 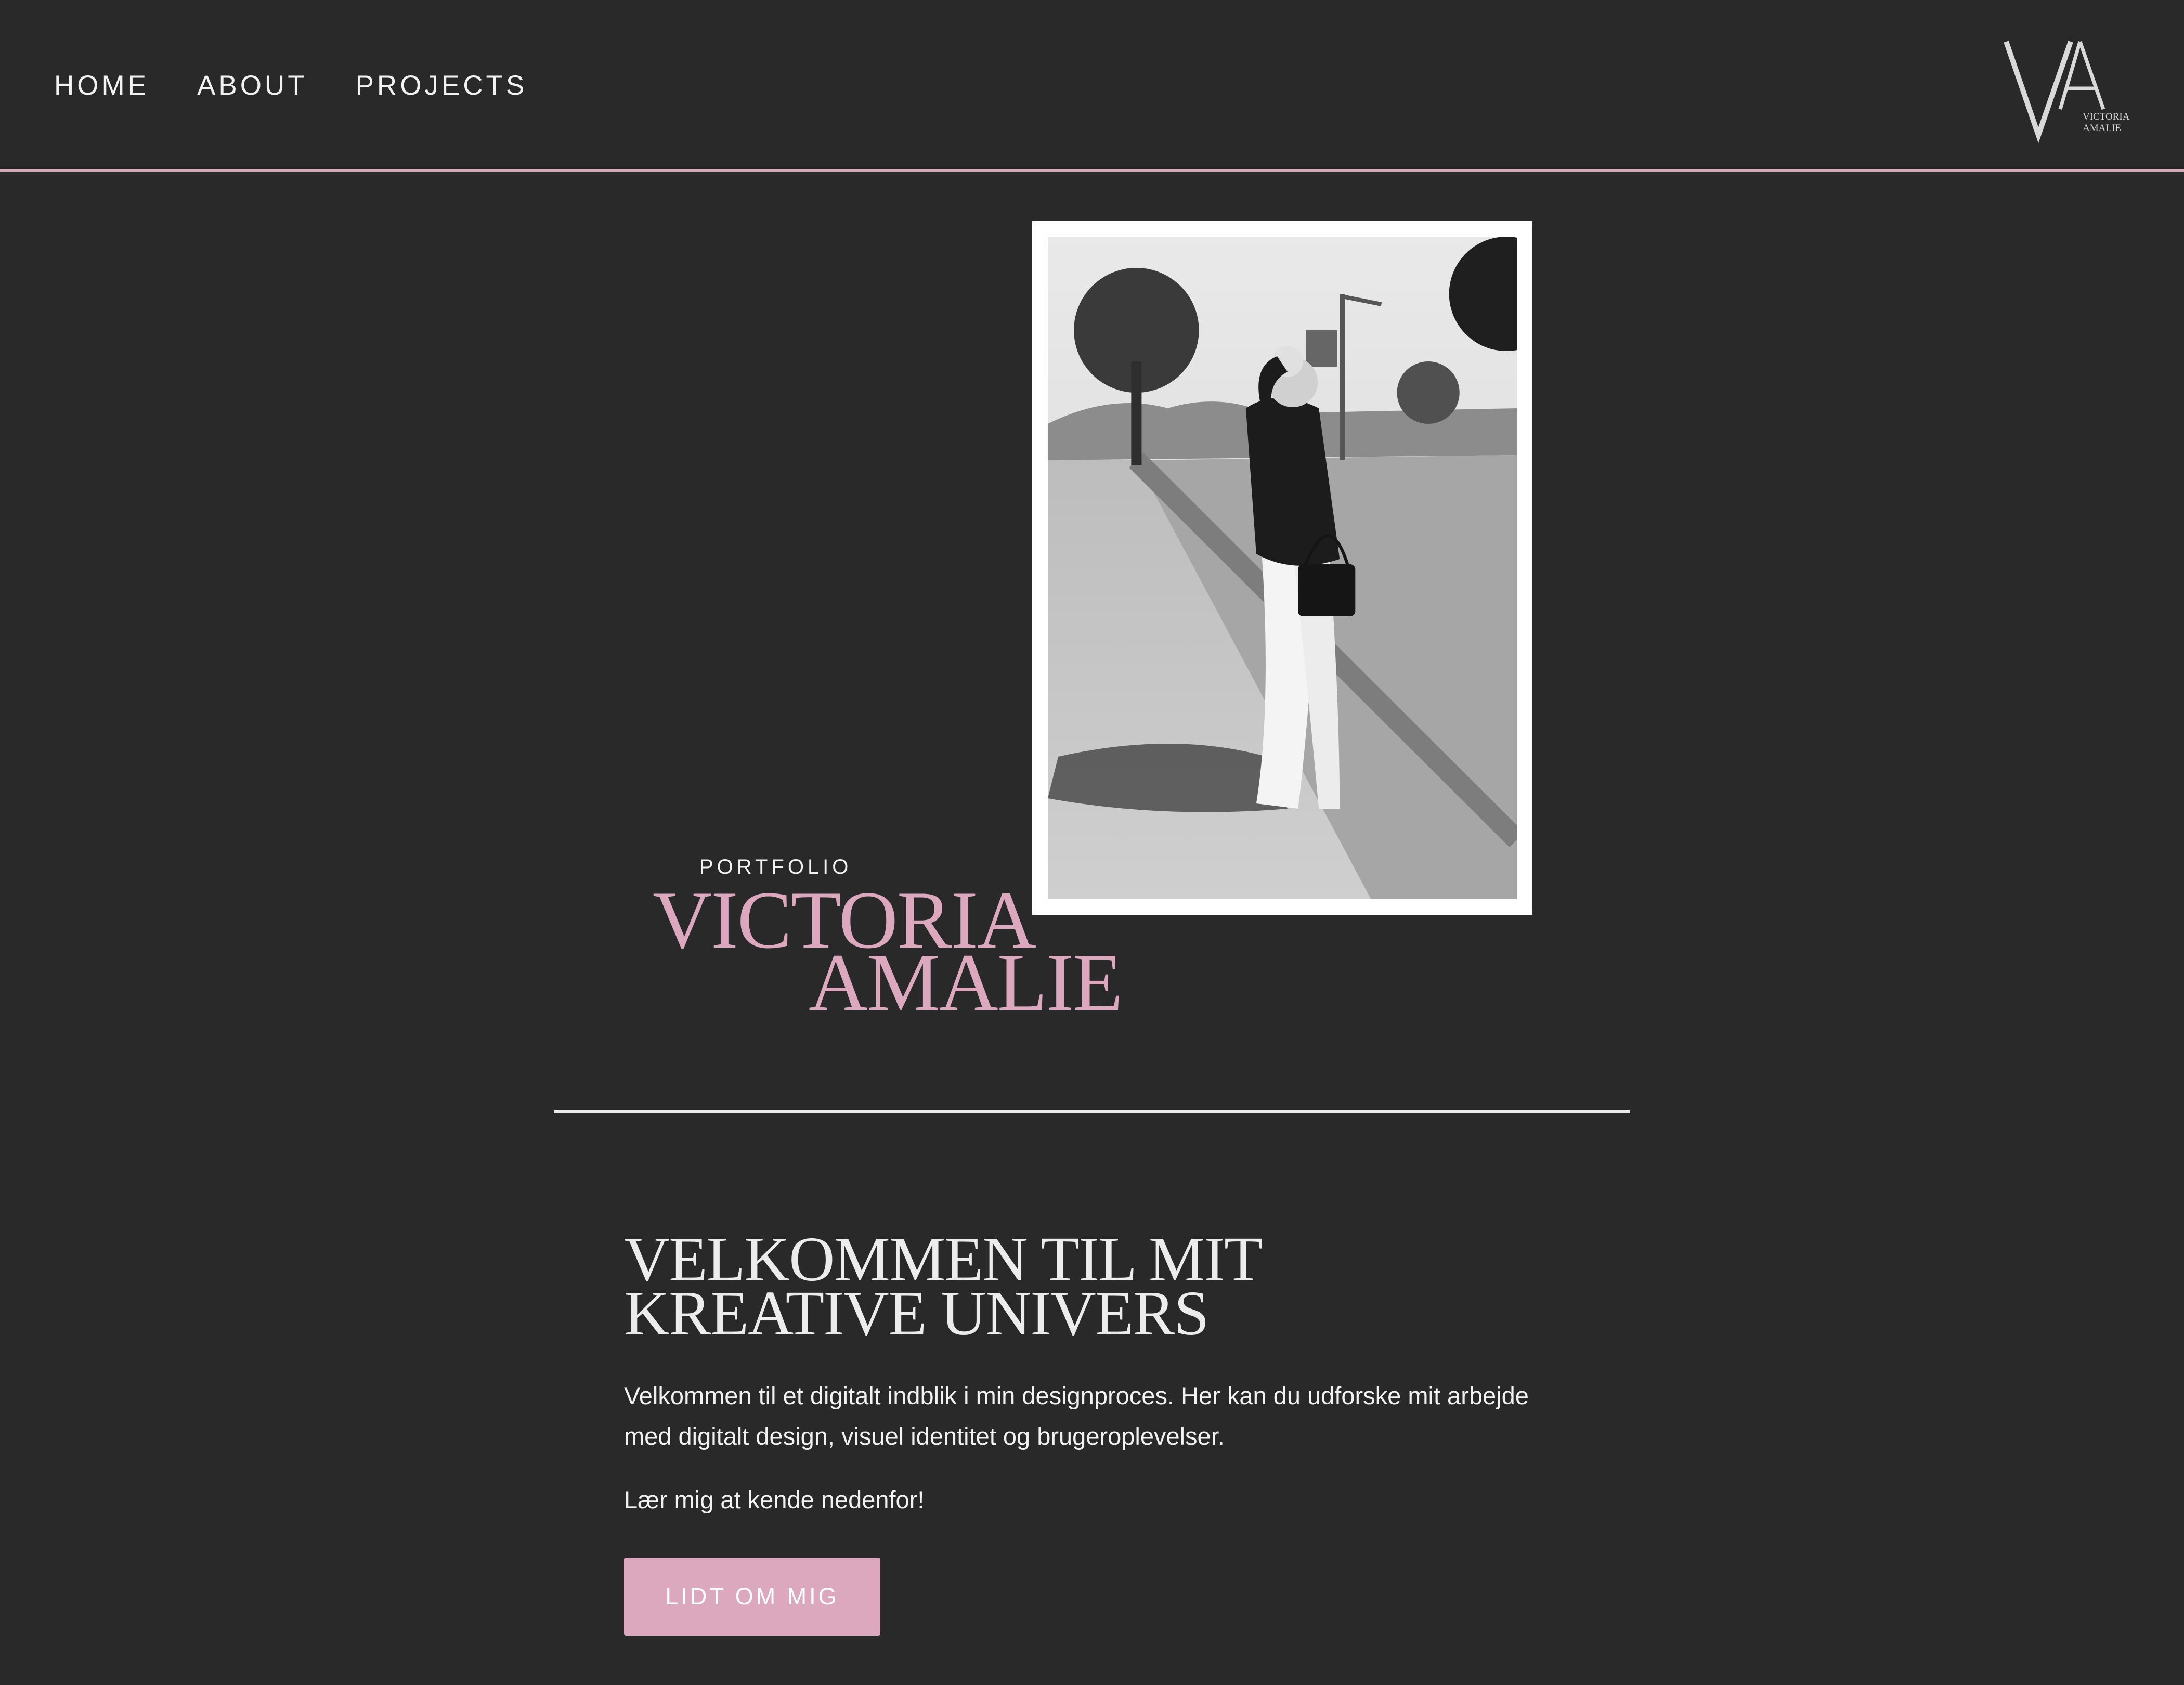 I want to click on site-header: HOME ABOUT PROJECTS VICTORIA AMALIE, so click(x=1092, y=86).